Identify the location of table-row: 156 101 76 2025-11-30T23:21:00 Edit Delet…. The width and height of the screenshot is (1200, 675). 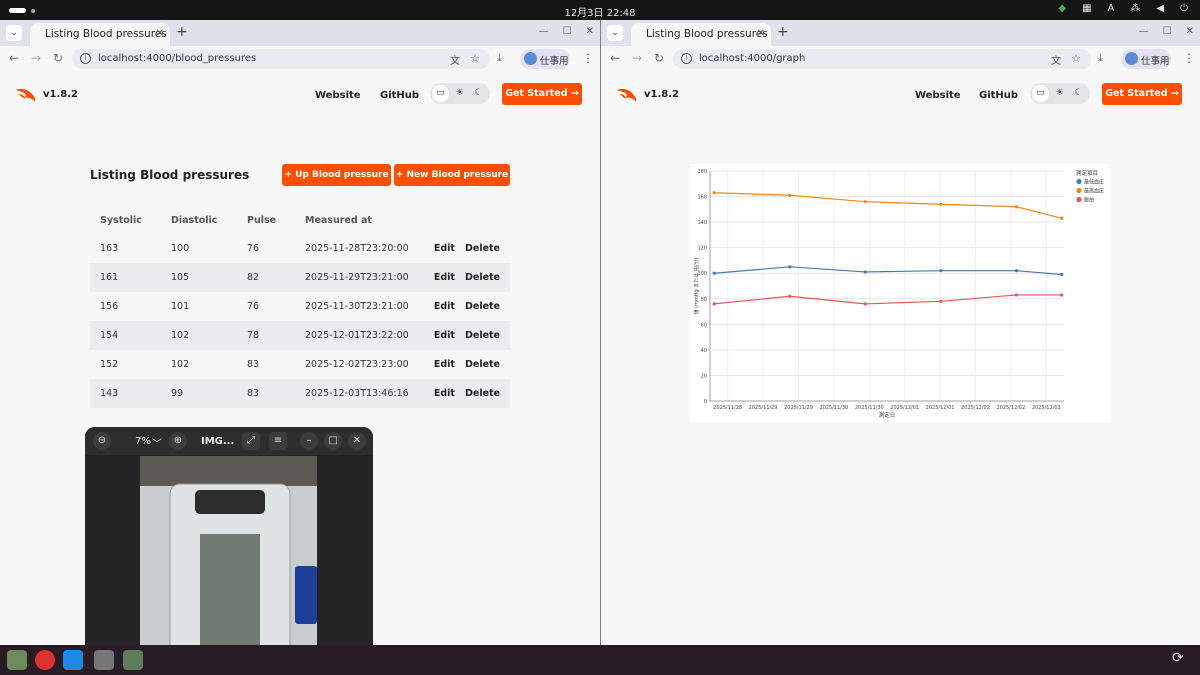
(300, 306).